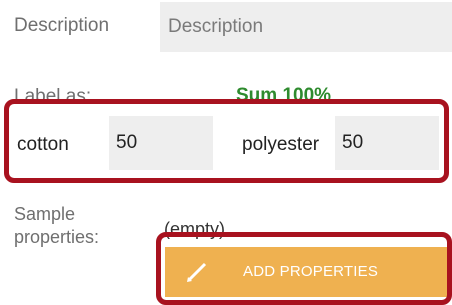  What do you see at coordinates (45, 214) in the screenshot?
I see `sample-label-line1: Sample` at bounding box center [45, 214].